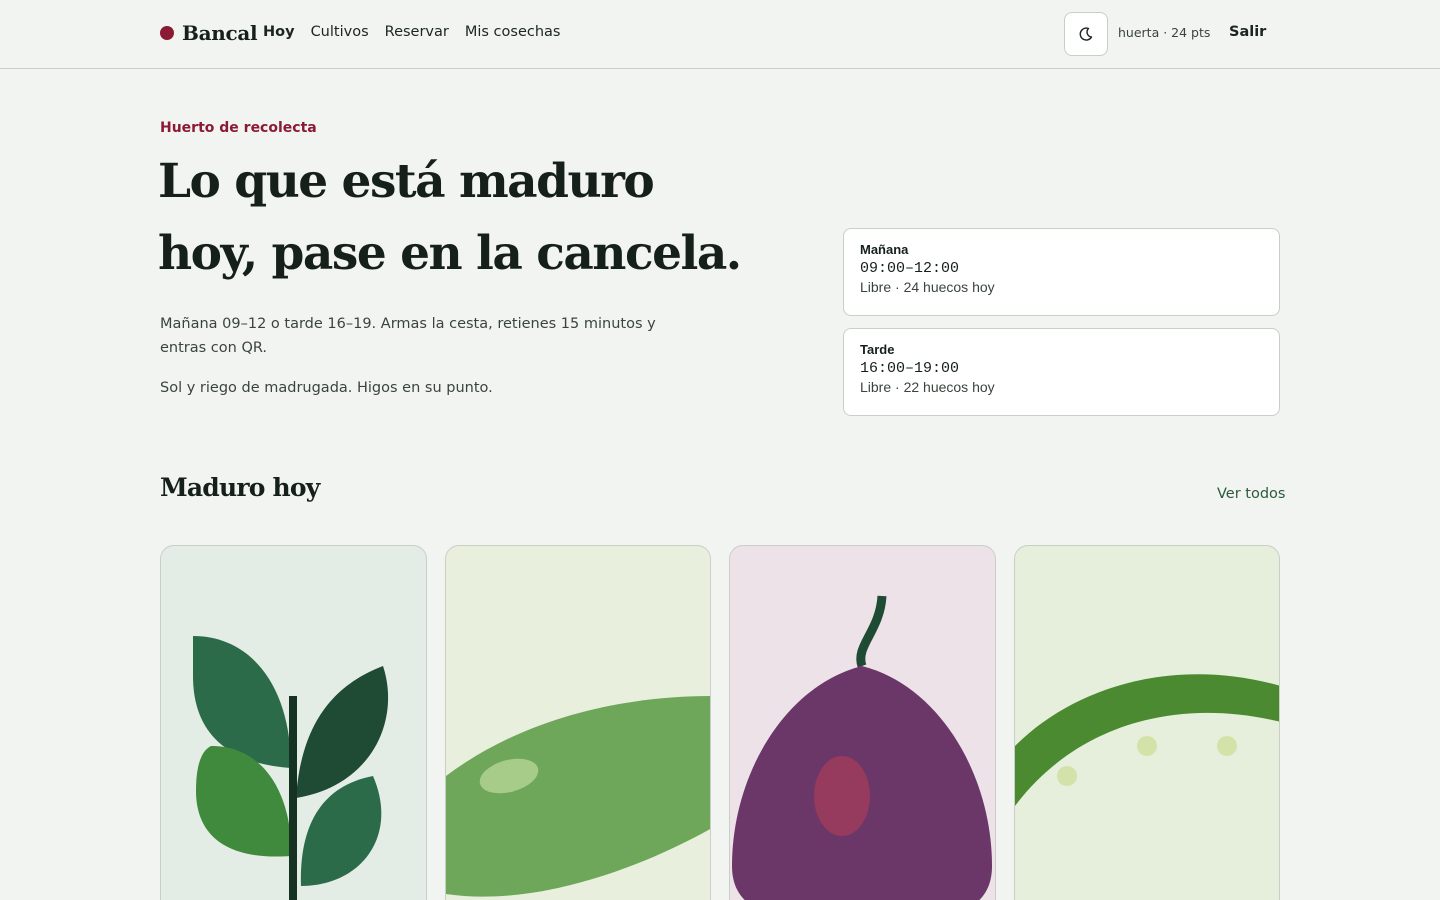  Describe the element at coordinates (279, 32) in the screenshot. I see `nav-item-hoy: Hoy` at that location.